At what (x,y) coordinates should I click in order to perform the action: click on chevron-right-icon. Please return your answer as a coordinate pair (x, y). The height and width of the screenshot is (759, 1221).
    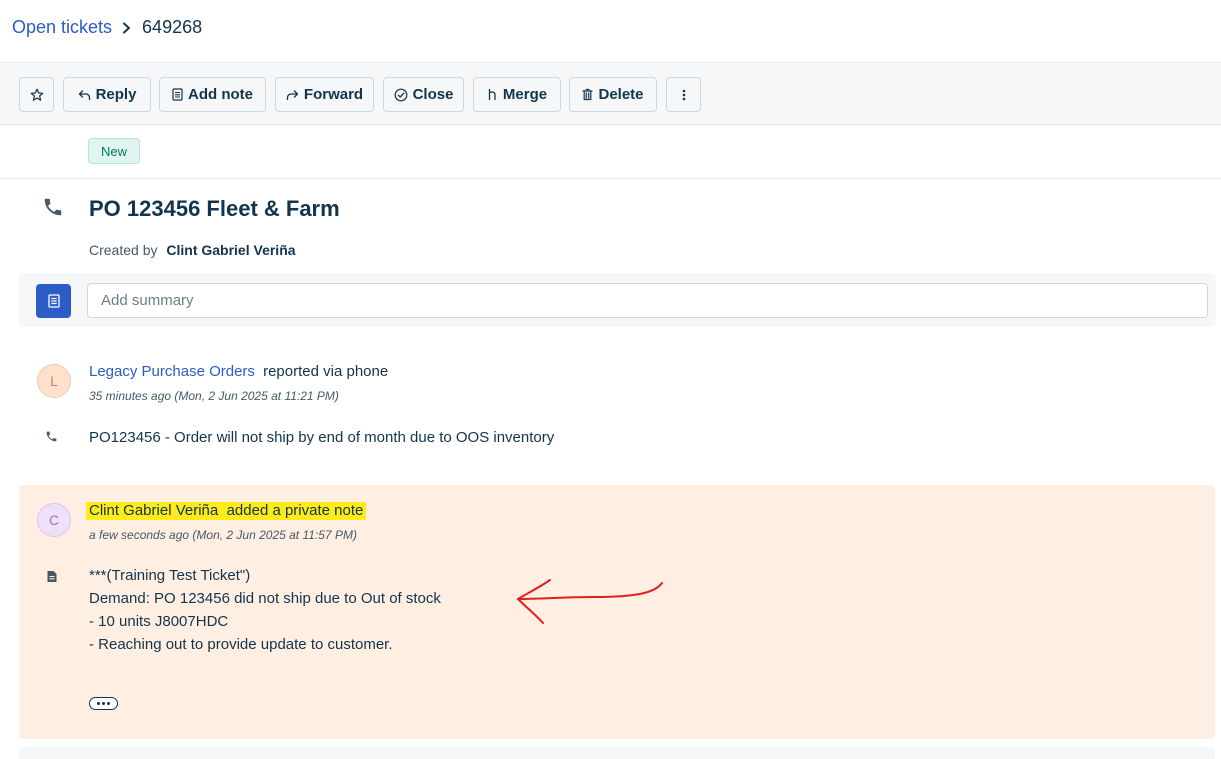
    Looking at the image, I should click on (127, 28).